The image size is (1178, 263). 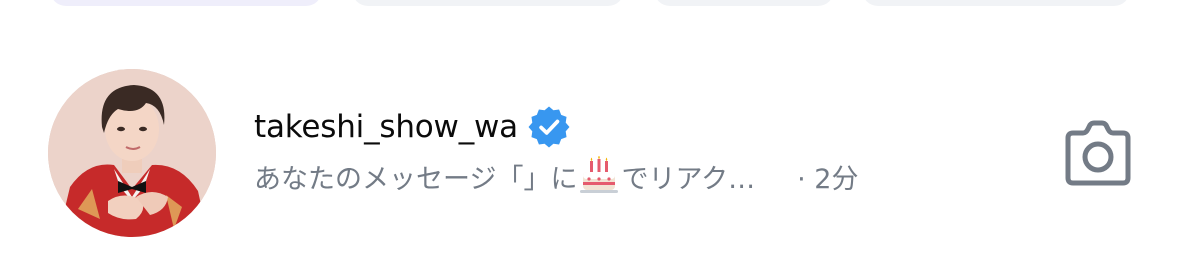 What do you see at coordinates (386, 127) in the screenshot?
I see `username: takeshi_show_wa` at bounding box center [386, 127].